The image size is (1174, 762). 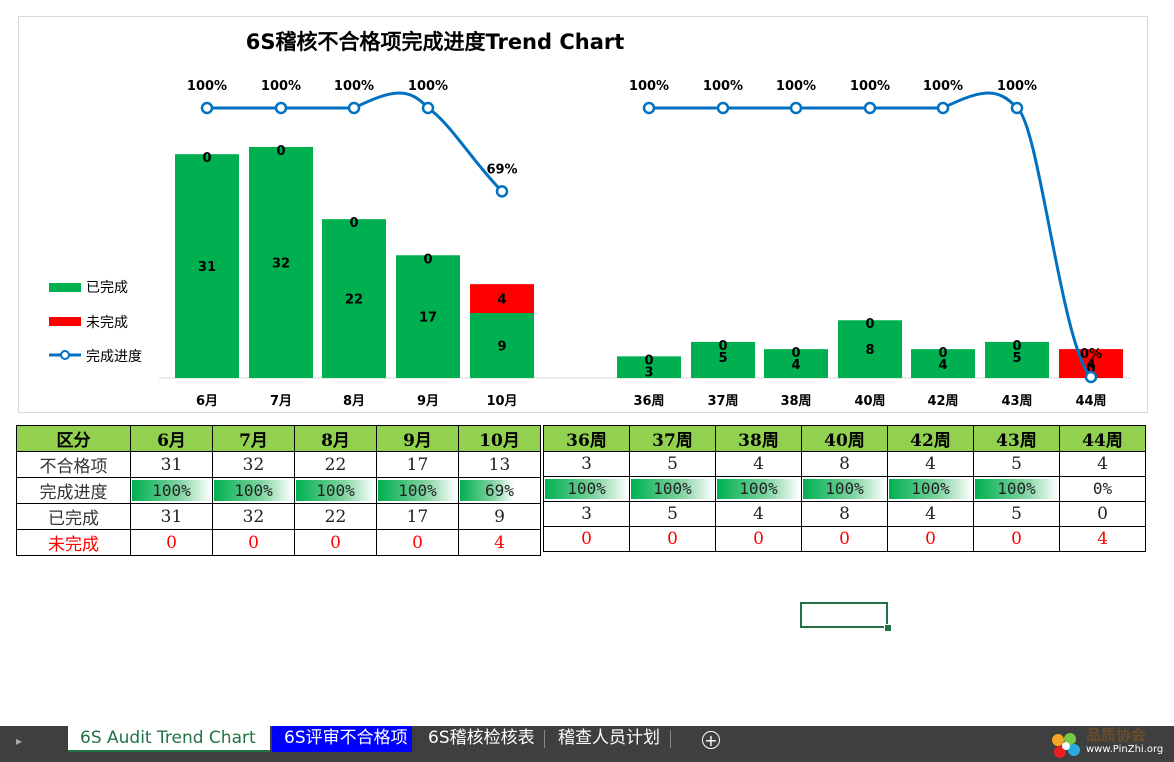 What do you see at coordinates (342, 739) in the screenshot?
I see `tab-review-nonconformities: 6S评审不合格项` at bounding box center [342, 739].